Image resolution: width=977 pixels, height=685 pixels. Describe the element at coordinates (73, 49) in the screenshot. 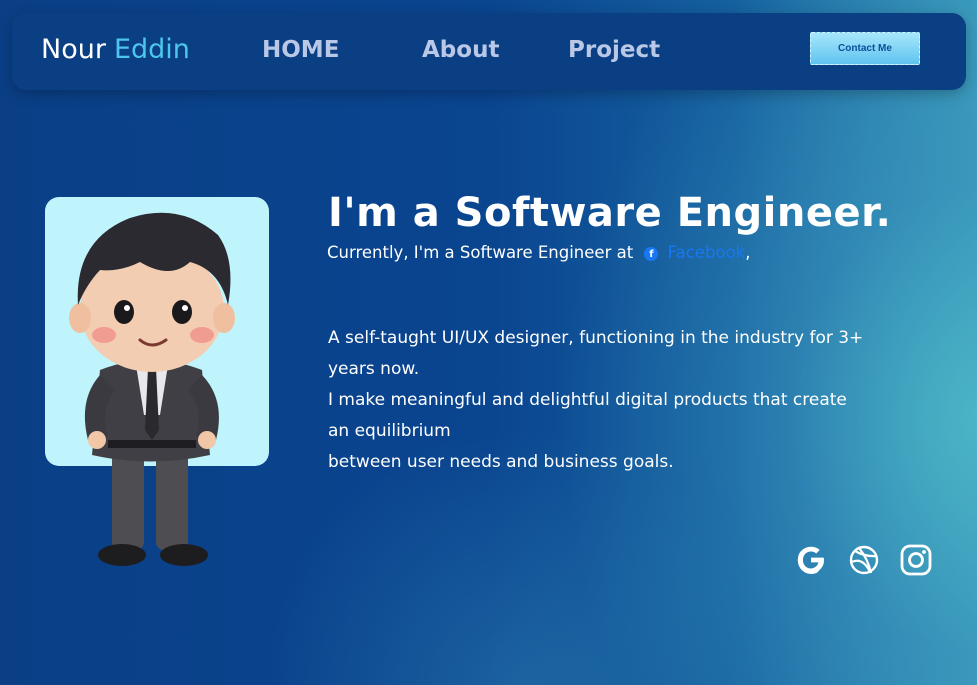

I see `brand-first-name: Nour` at that location.